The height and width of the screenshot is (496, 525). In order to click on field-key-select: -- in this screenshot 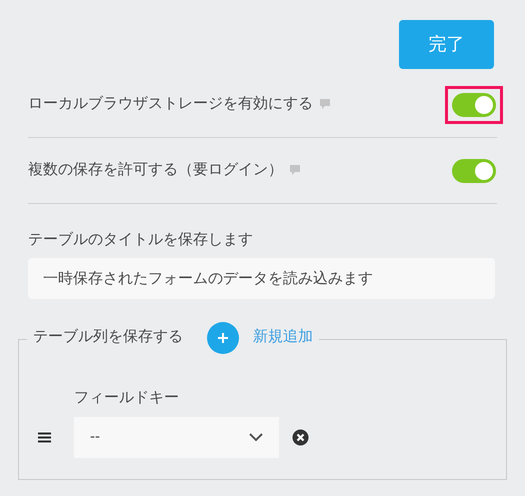, I will do `click(176, 437)`.